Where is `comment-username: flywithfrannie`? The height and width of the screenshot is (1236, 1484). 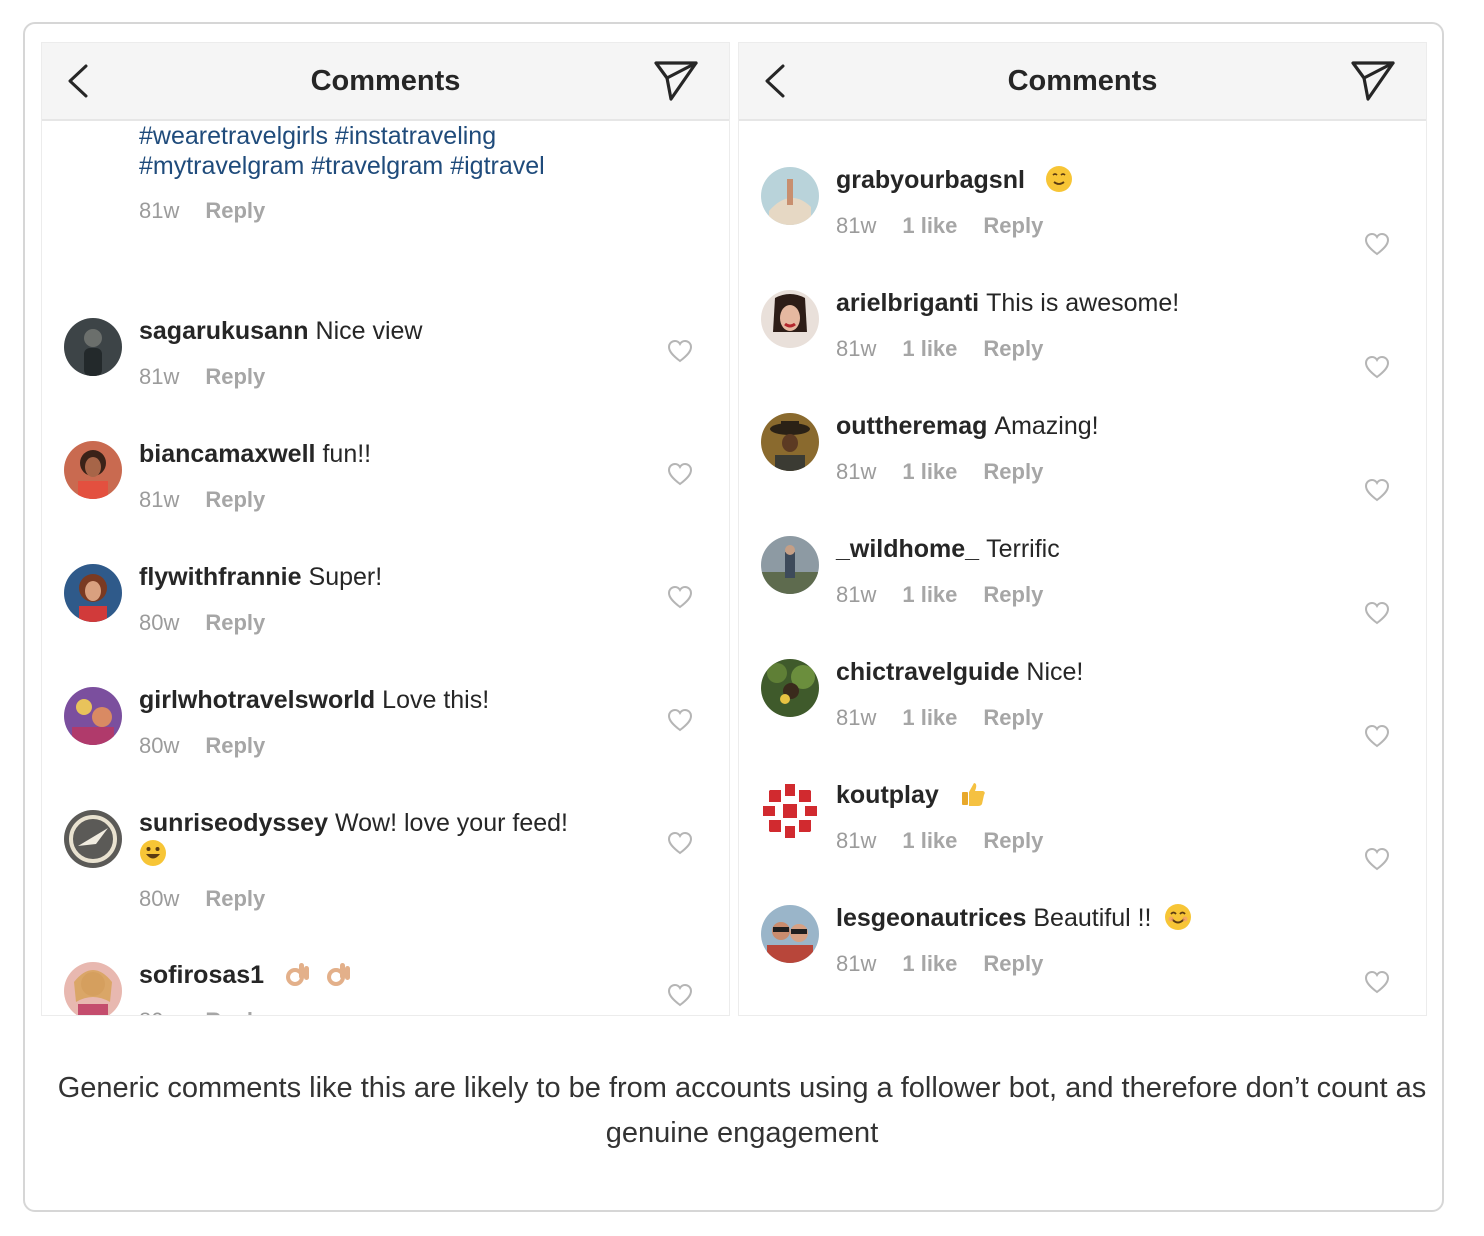 comment-username: flywithfrannie is located at coordinates (220, 577).